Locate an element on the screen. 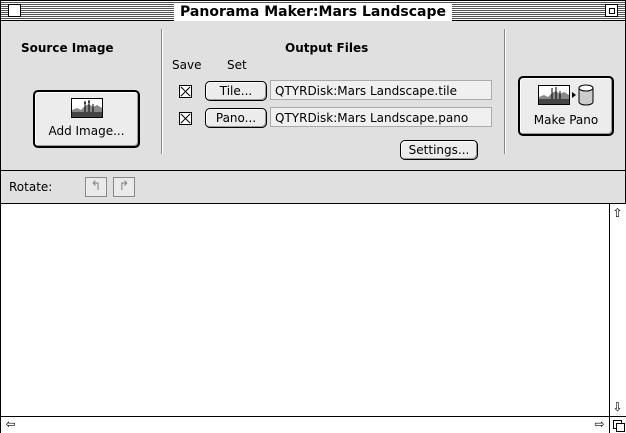 The height and width of the screenshot is (433, 626). window-title: Panorama Maker:Mars Landscape is located at coordinates (313, 12).